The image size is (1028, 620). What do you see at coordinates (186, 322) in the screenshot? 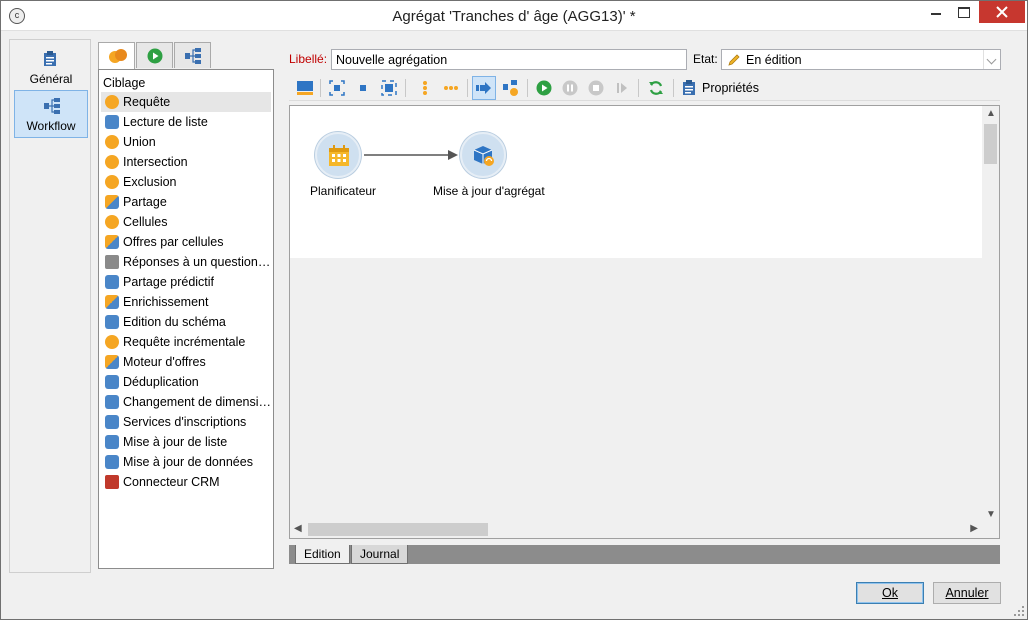
I see `palette-item-edition-du-schema: Edition du schéma` at bounding box center [186, 322].